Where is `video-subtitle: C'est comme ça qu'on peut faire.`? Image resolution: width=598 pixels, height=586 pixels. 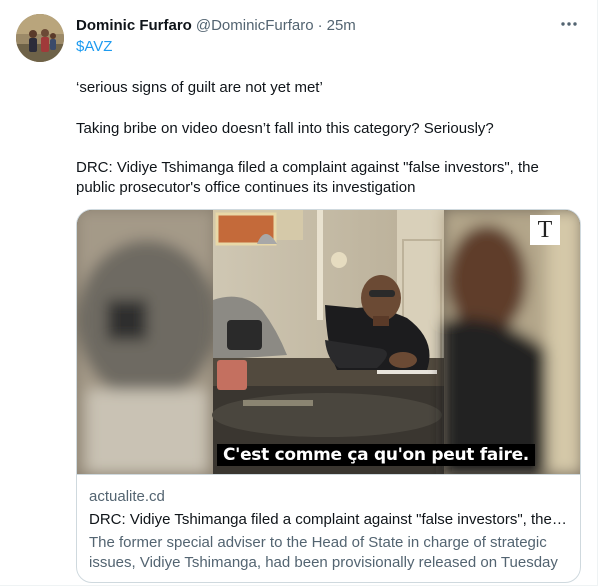 video-subtitle: C'est comme ça qu'on peut faire. is located at coordinates (376, 455).